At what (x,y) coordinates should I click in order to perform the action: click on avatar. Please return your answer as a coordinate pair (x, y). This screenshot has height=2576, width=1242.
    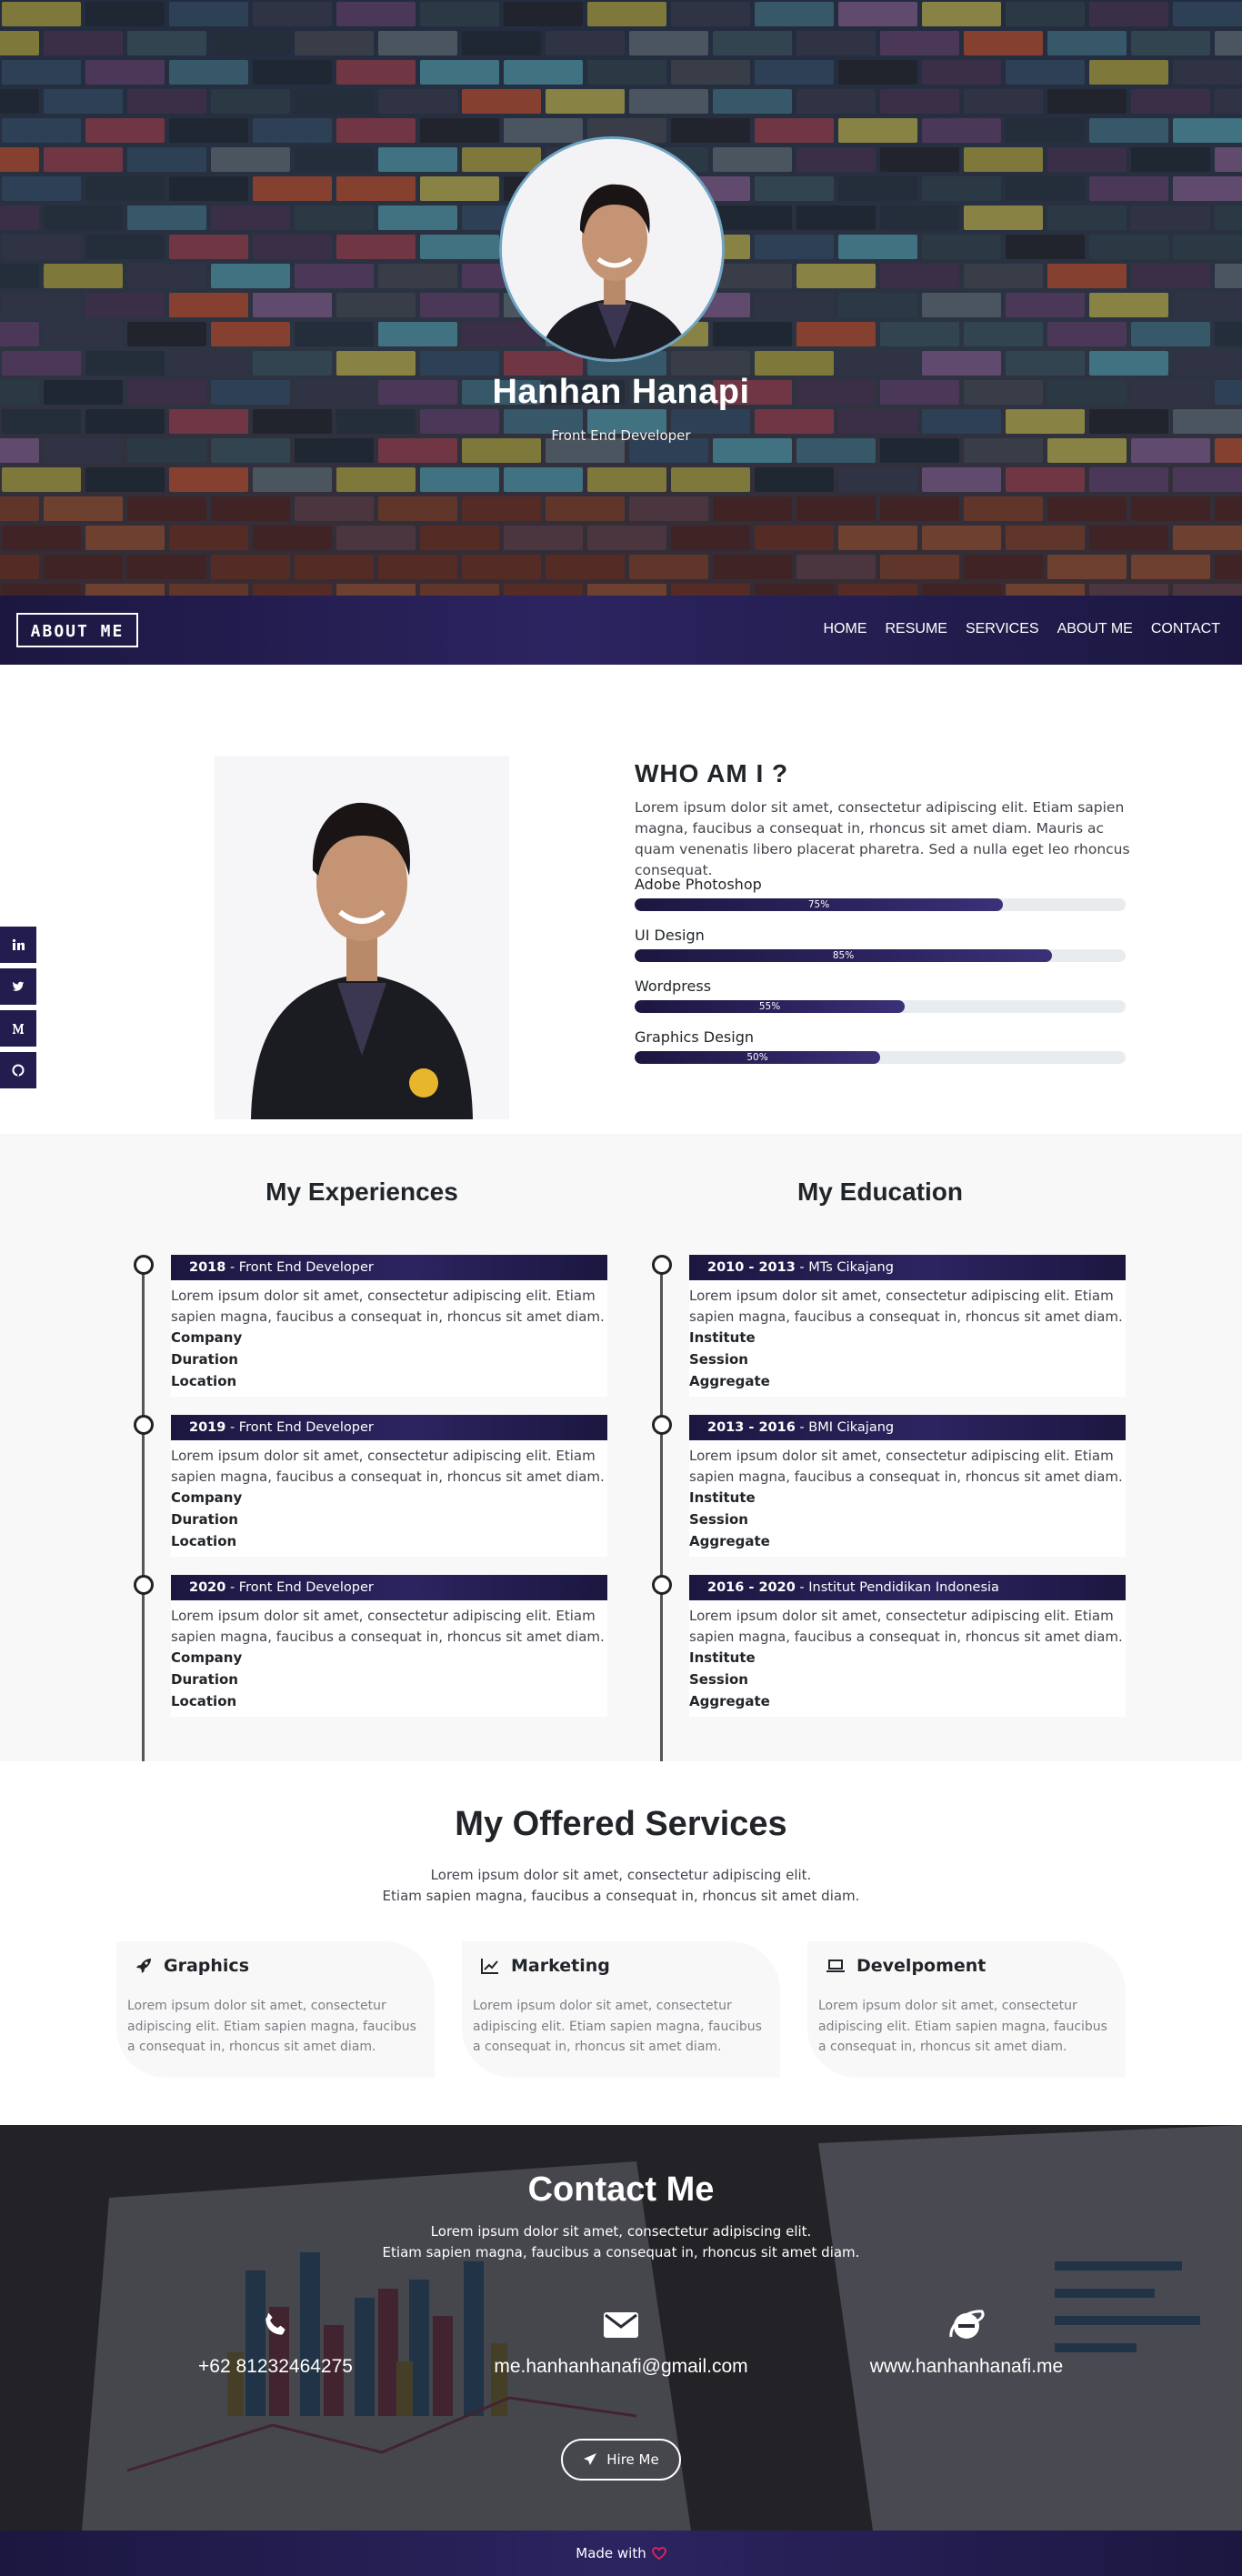
    Looking at the image, I should click on (612, 249).